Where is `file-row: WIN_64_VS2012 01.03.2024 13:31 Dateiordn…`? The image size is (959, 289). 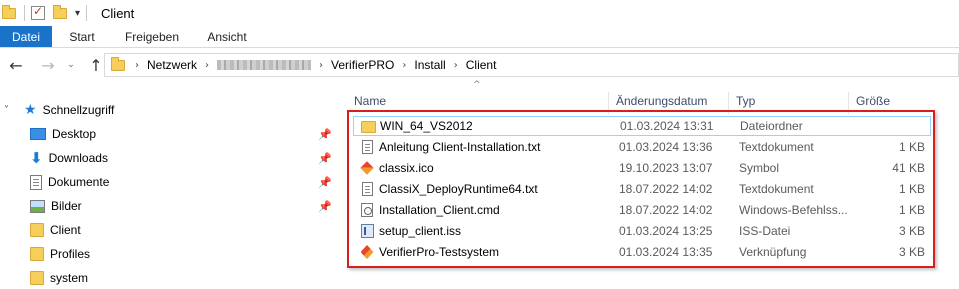 file-row: WIN_64_VS2012 01.03.2024 13:31 Dateiordn… is located at coordinates (642, 126).